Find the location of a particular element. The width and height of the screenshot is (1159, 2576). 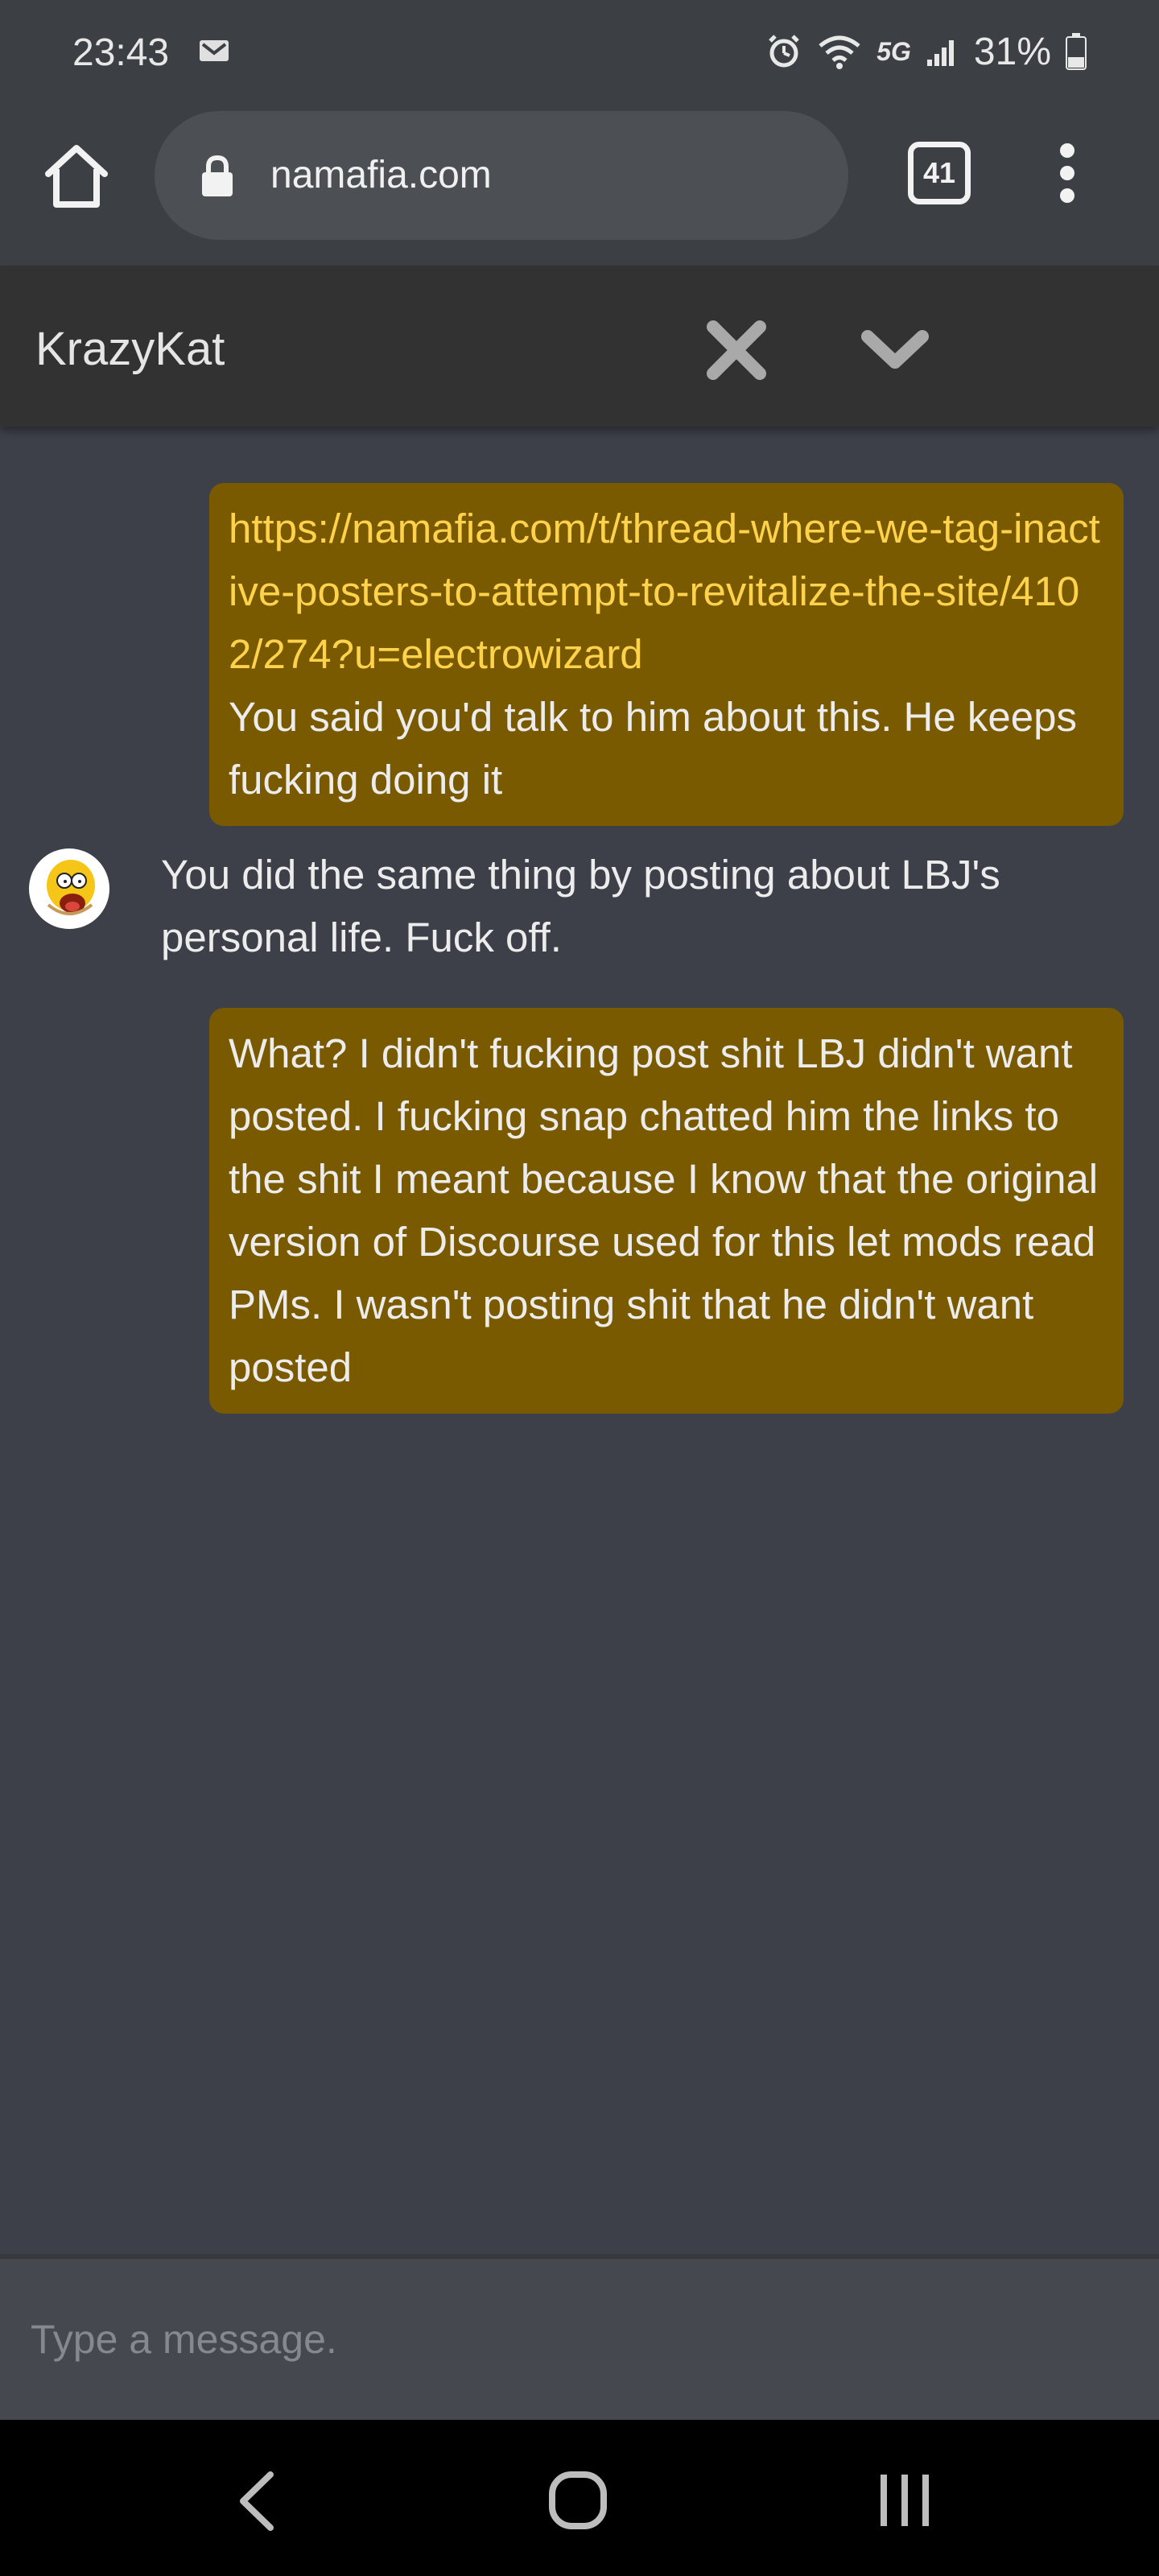

network-type-label: 5G is located at coordinates (893, 51).